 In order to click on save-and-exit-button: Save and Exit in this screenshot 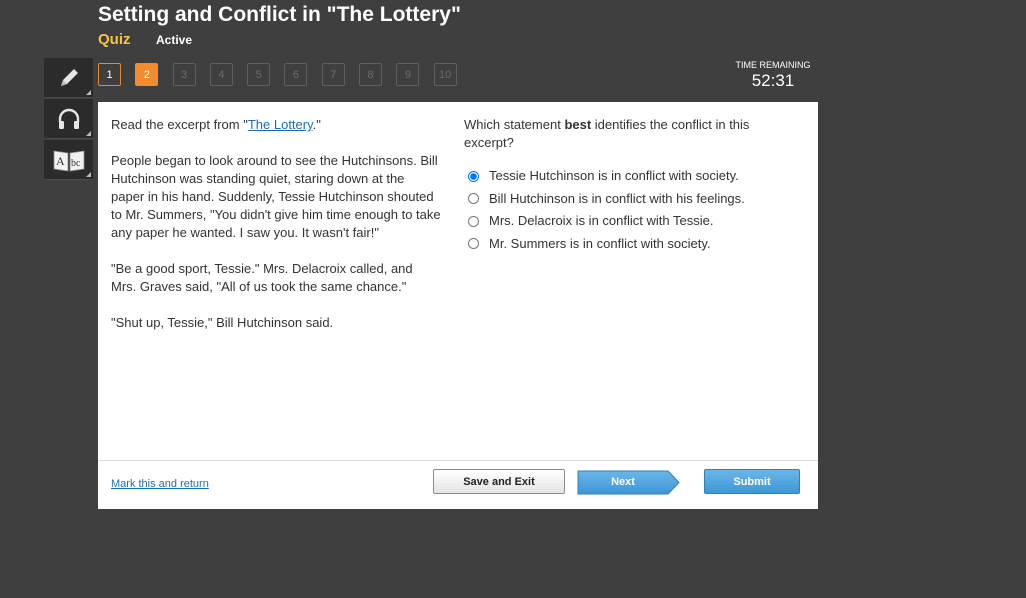, I will do `click(499, 481)`.